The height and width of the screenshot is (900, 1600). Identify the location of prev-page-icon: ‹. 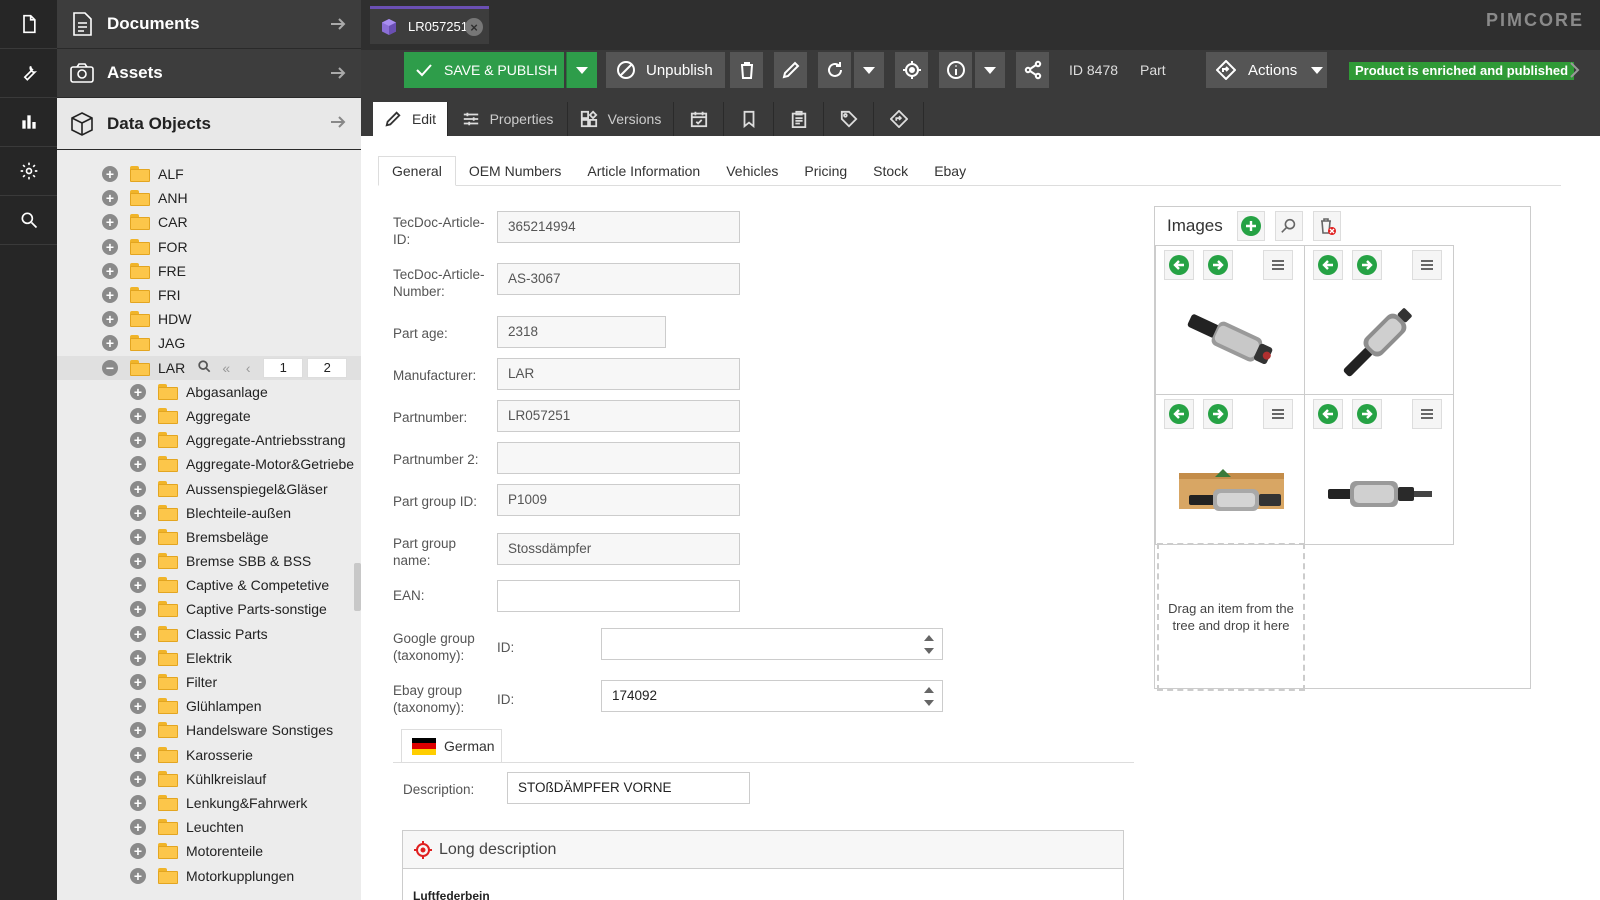
(248, 368).